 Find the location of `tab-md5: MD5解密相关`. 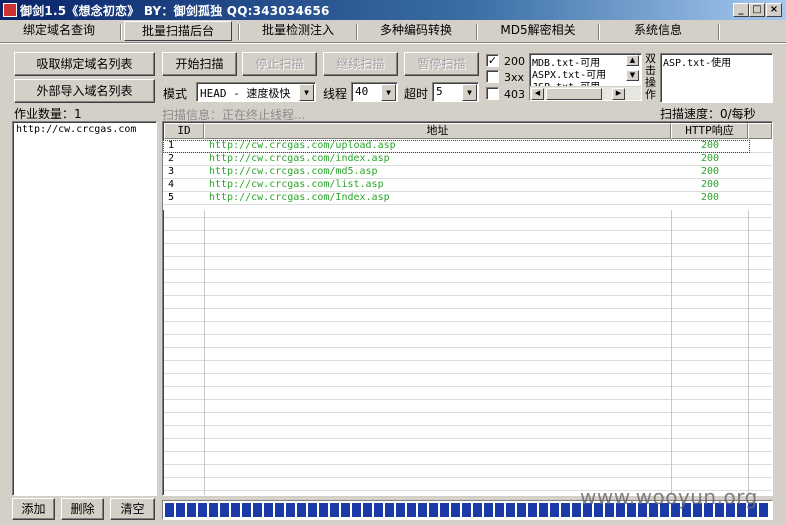

tab-md5: MD5解密相关 is located at coordinates (538, 31).